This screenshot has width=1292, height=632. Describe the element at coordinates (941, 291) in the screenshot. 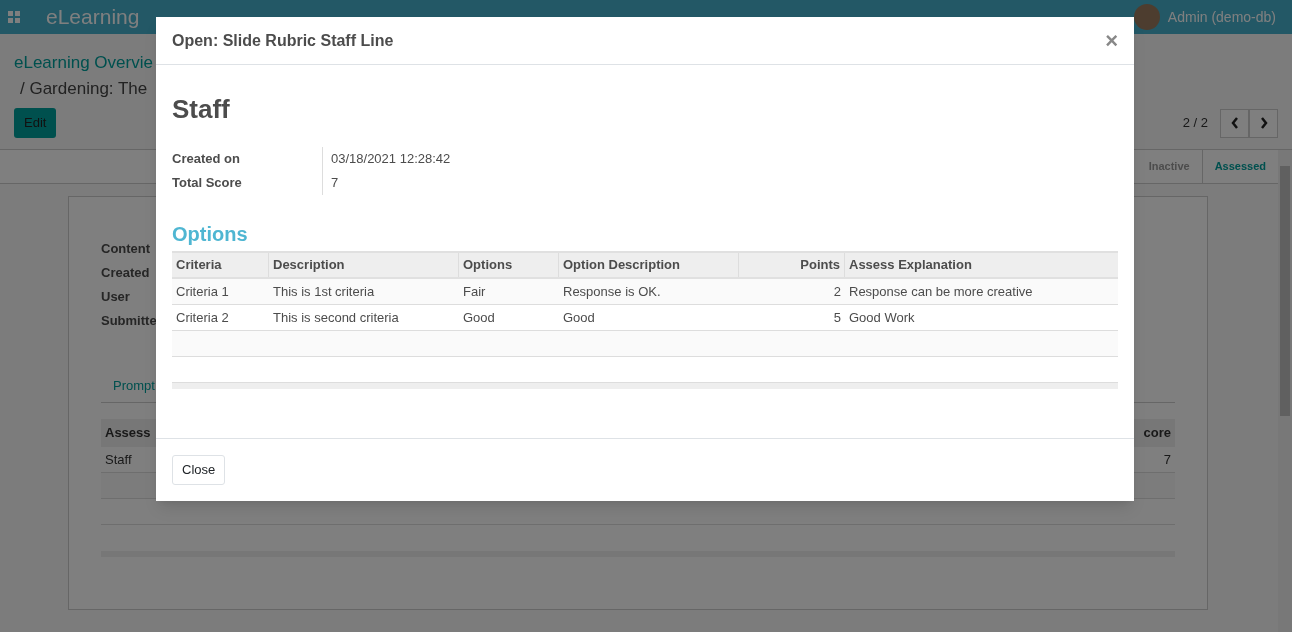

I see `table-cell-text: Response can be more creative` at that location.